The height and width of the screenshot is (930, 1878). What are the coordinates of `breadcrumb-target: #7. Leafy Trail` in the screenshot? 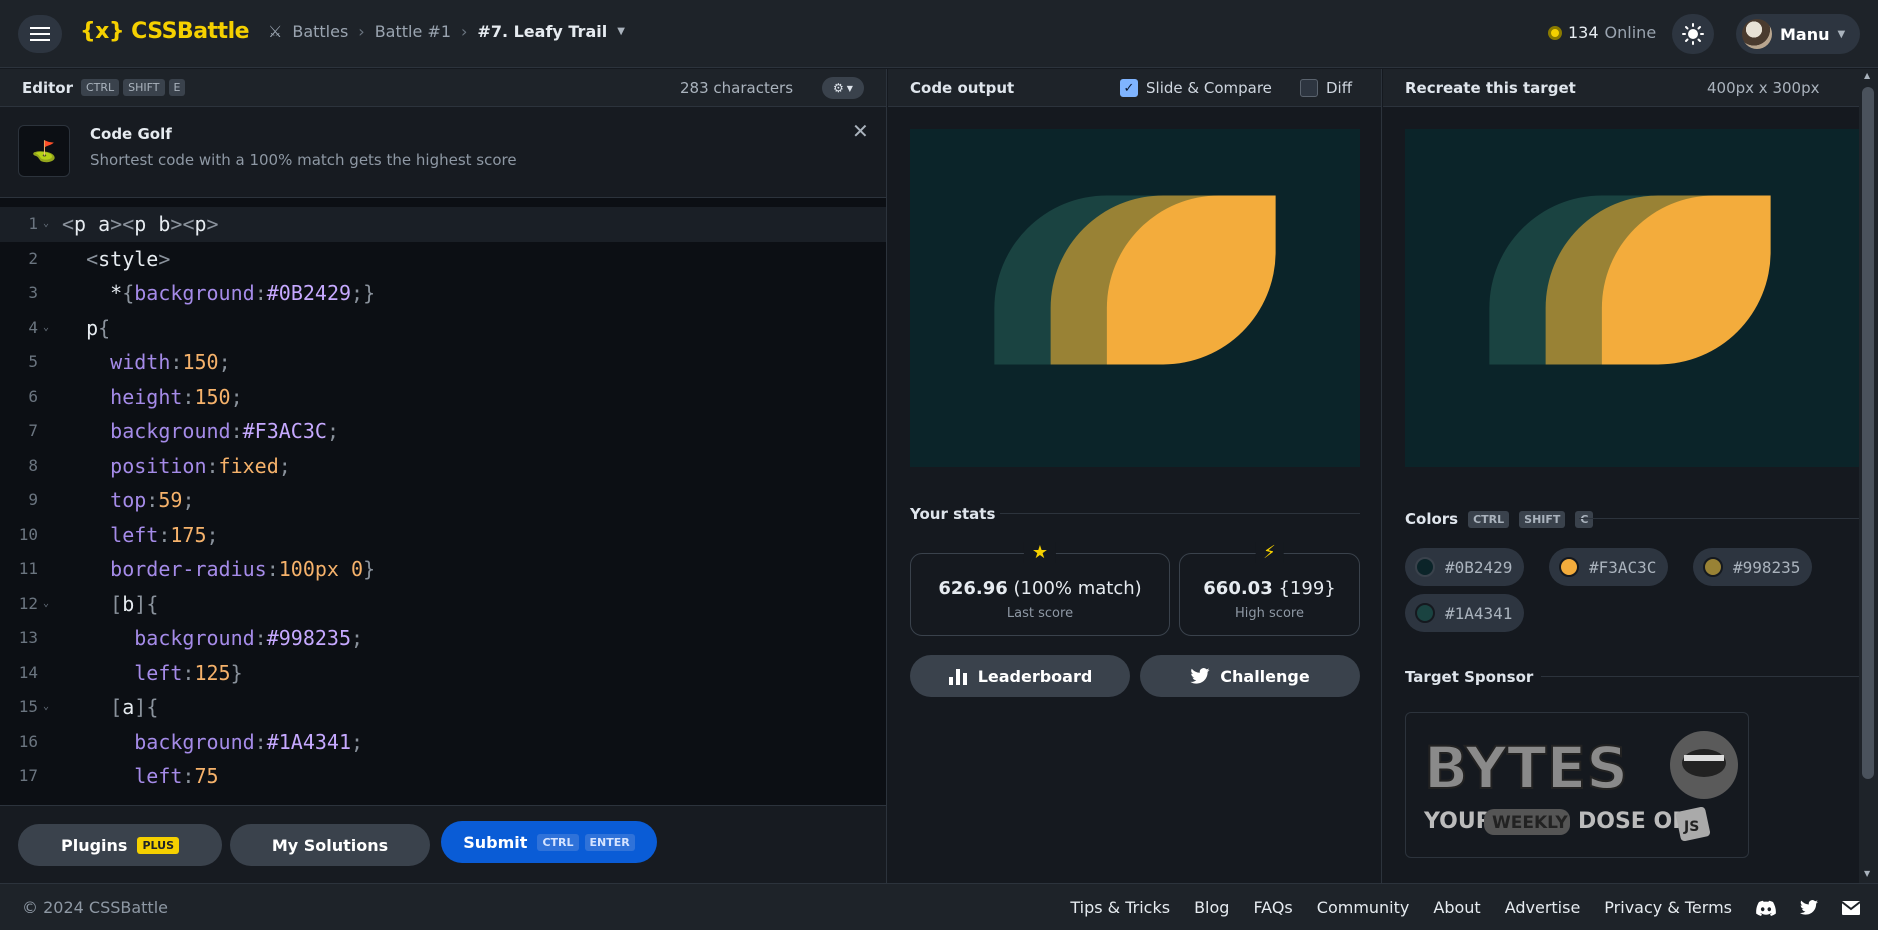 It's located at (542, 31).